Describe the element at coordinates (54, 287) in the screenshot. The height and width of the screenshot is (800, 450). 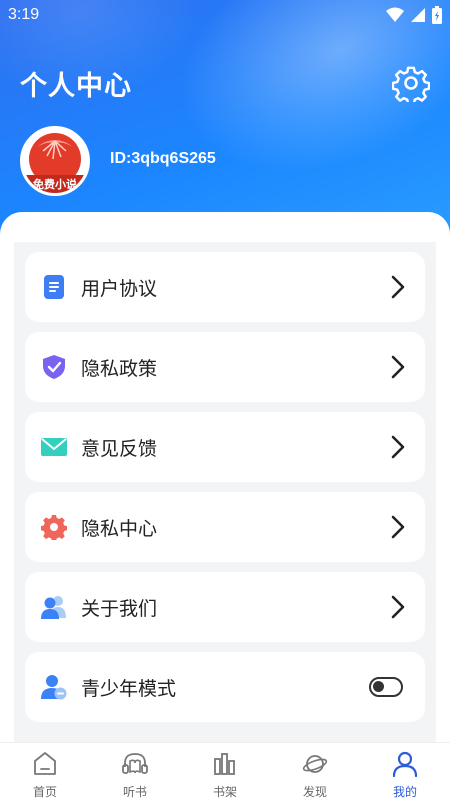
I see `document-icon` at that location.